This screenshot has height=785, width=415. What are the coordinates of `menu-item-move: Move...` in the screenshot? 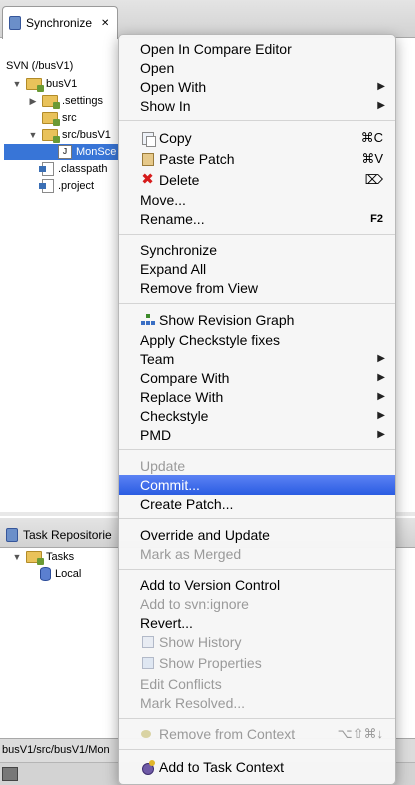 It's located at (257, 200).